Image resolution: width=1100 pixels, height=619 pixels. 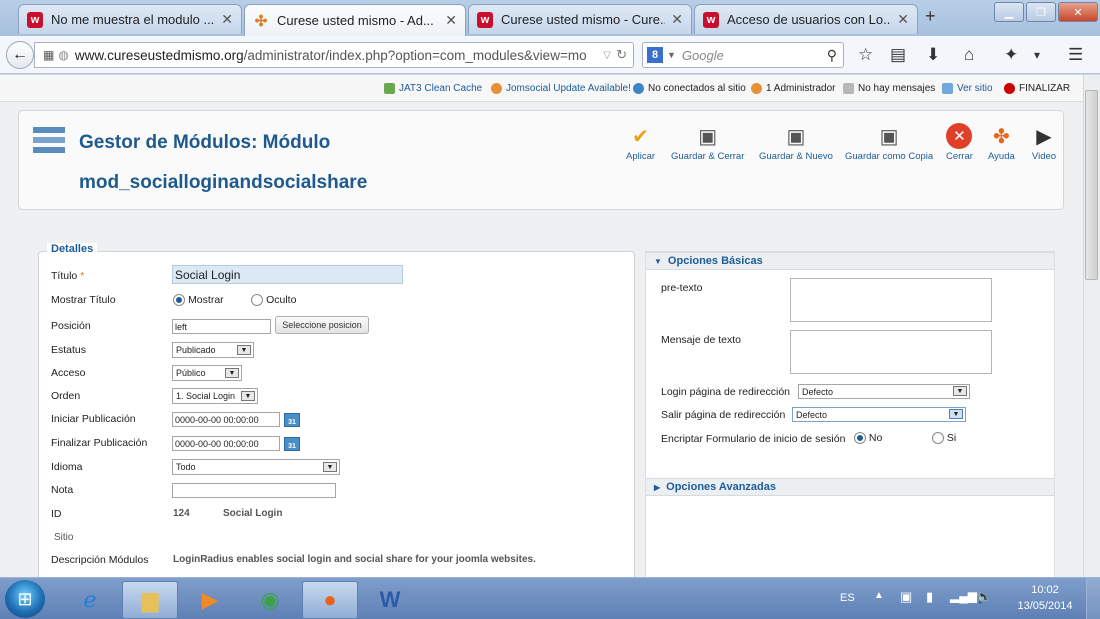 I want to click on language-label: Idioma, so click(x=67, y=467).